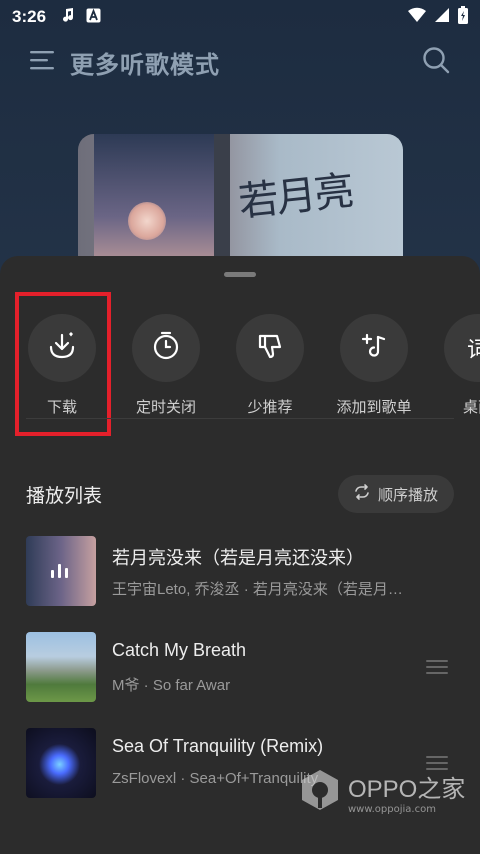  Describe the element at coordinates (453, 365) in the screenshot. I see `desktop-lyrics-button: 词 桌面` at that location.